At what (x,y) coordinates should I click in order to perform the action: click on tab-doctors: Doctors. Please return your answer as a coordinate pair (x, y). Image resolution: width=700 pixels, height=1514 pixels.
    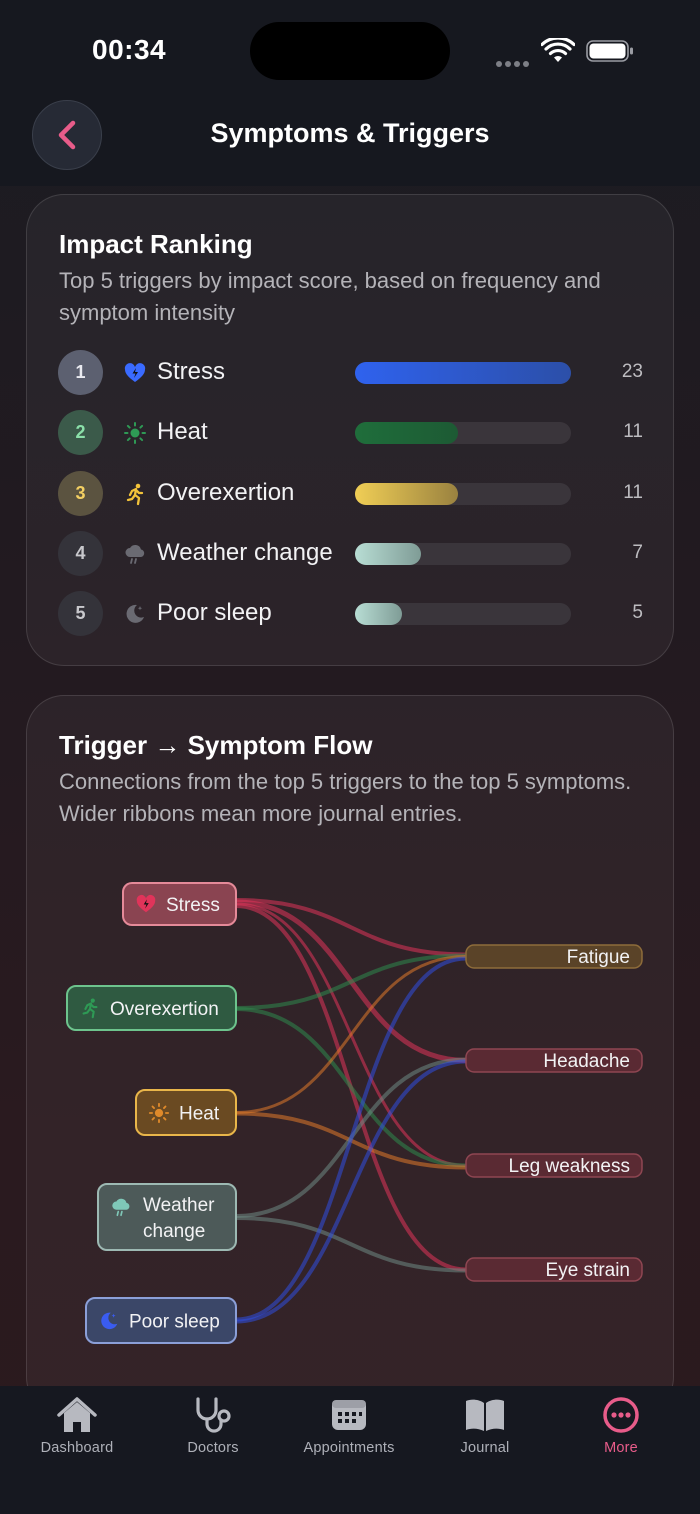
    Looking at the image, I should click on (213, 1426).